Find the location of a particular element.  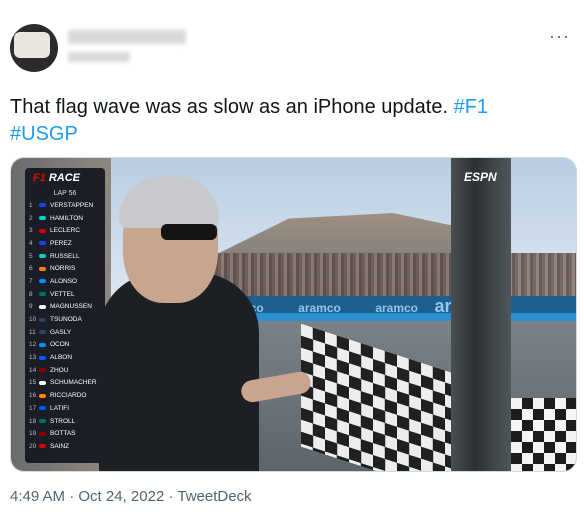

driver-name: VETTEL is located at coordinates (62, 294).